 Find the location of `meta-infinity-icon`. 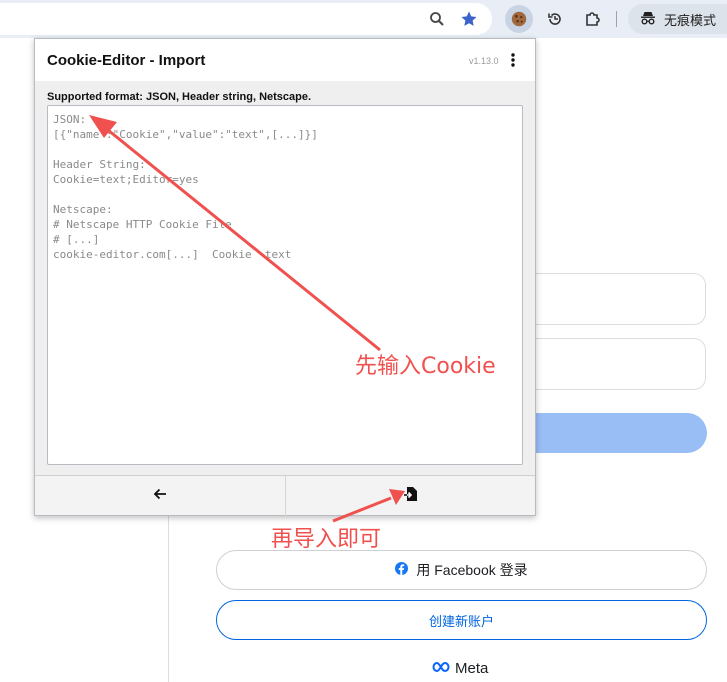

meta-infinity-icon is located at coordinates (442, 668).